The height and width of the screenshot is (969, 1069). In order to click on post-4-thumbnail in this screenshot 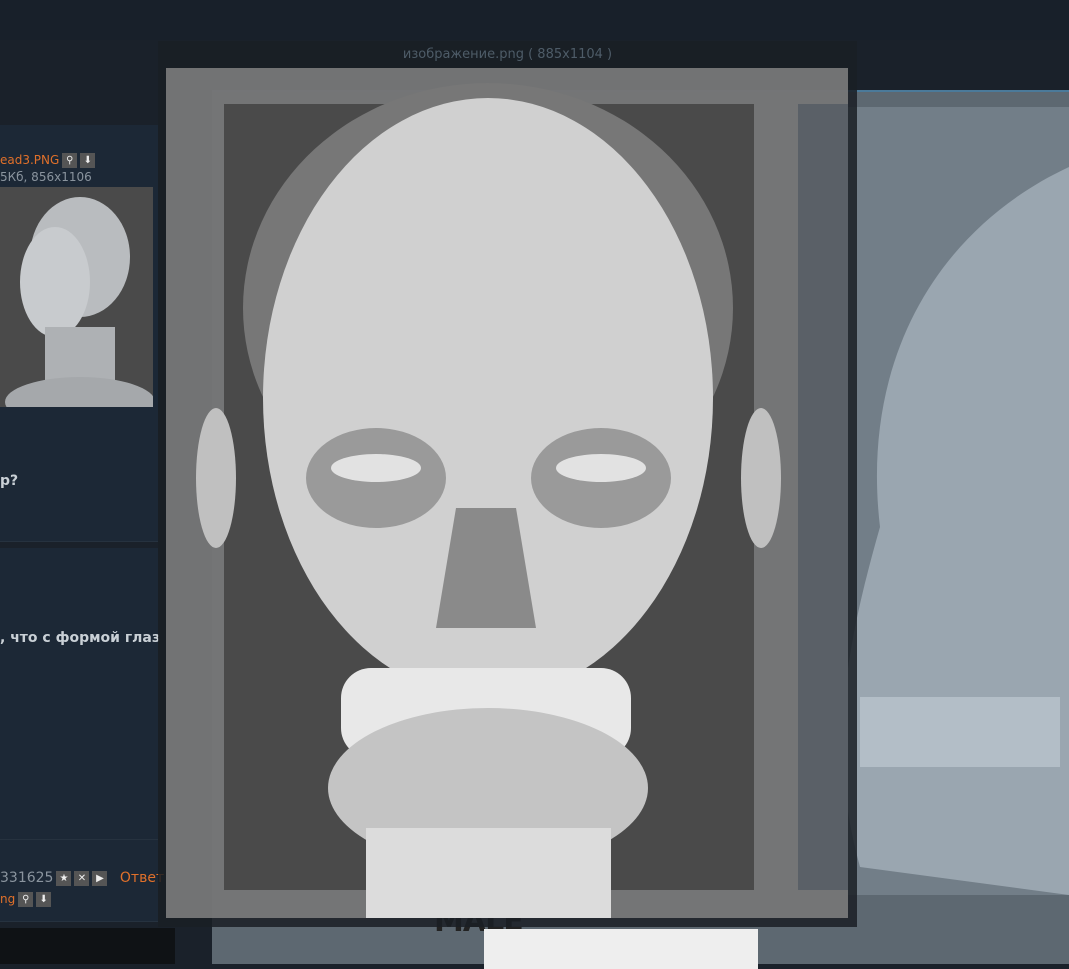, I will do `click(87, 946)`.